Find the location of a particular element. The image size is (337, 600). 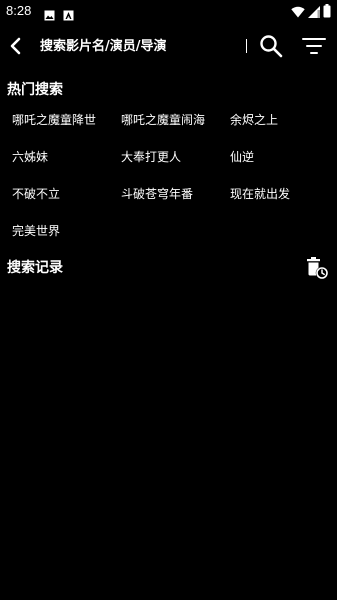

back-button is located at coordinates (16, 46).